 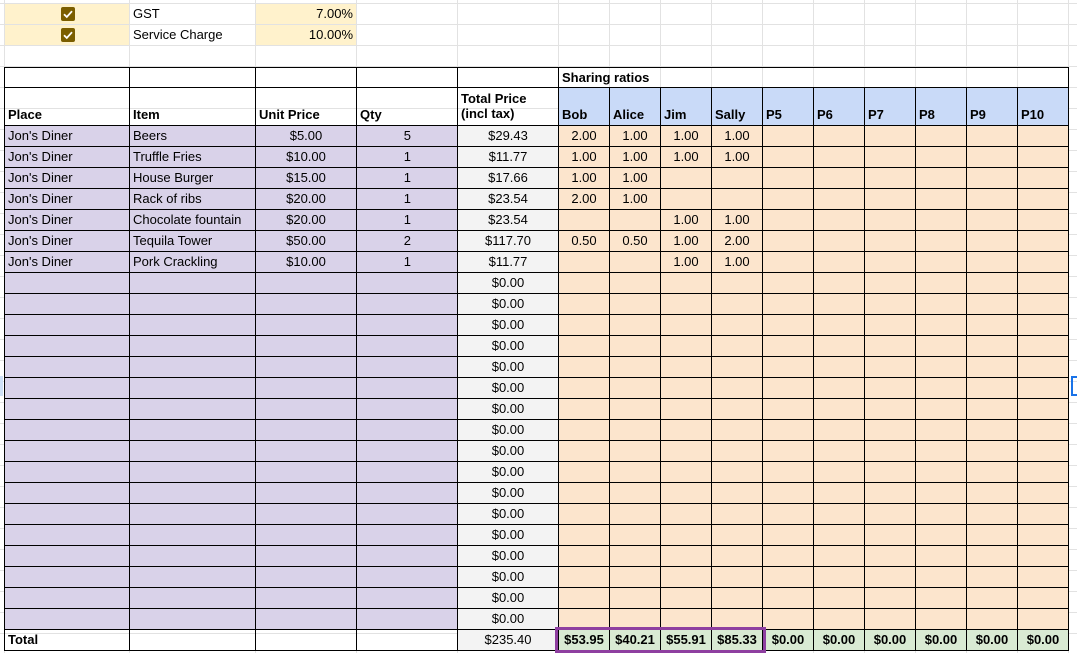 I want to click on settings-value: 10.00%, so click(x=306, y=35).